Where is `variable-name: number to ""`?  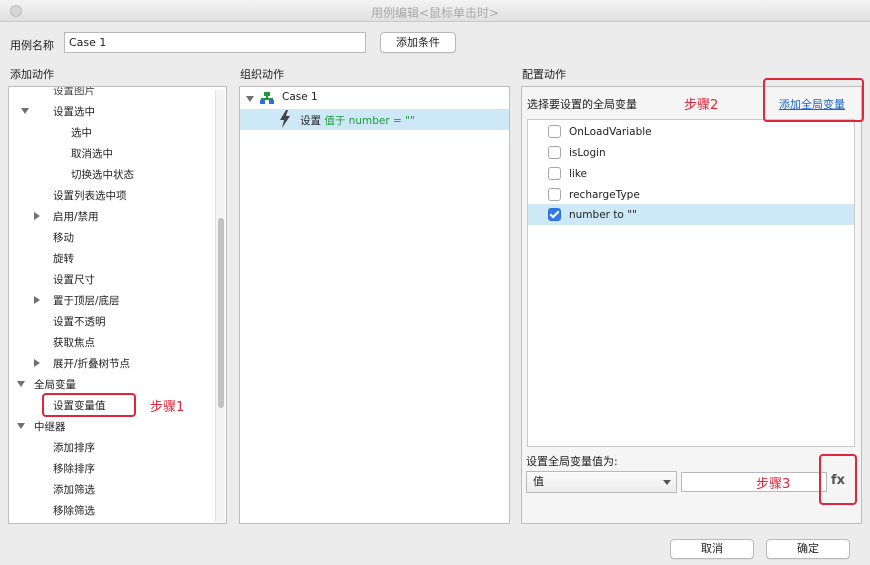 variable-name: number to "" is located at coordinates (603, 215).